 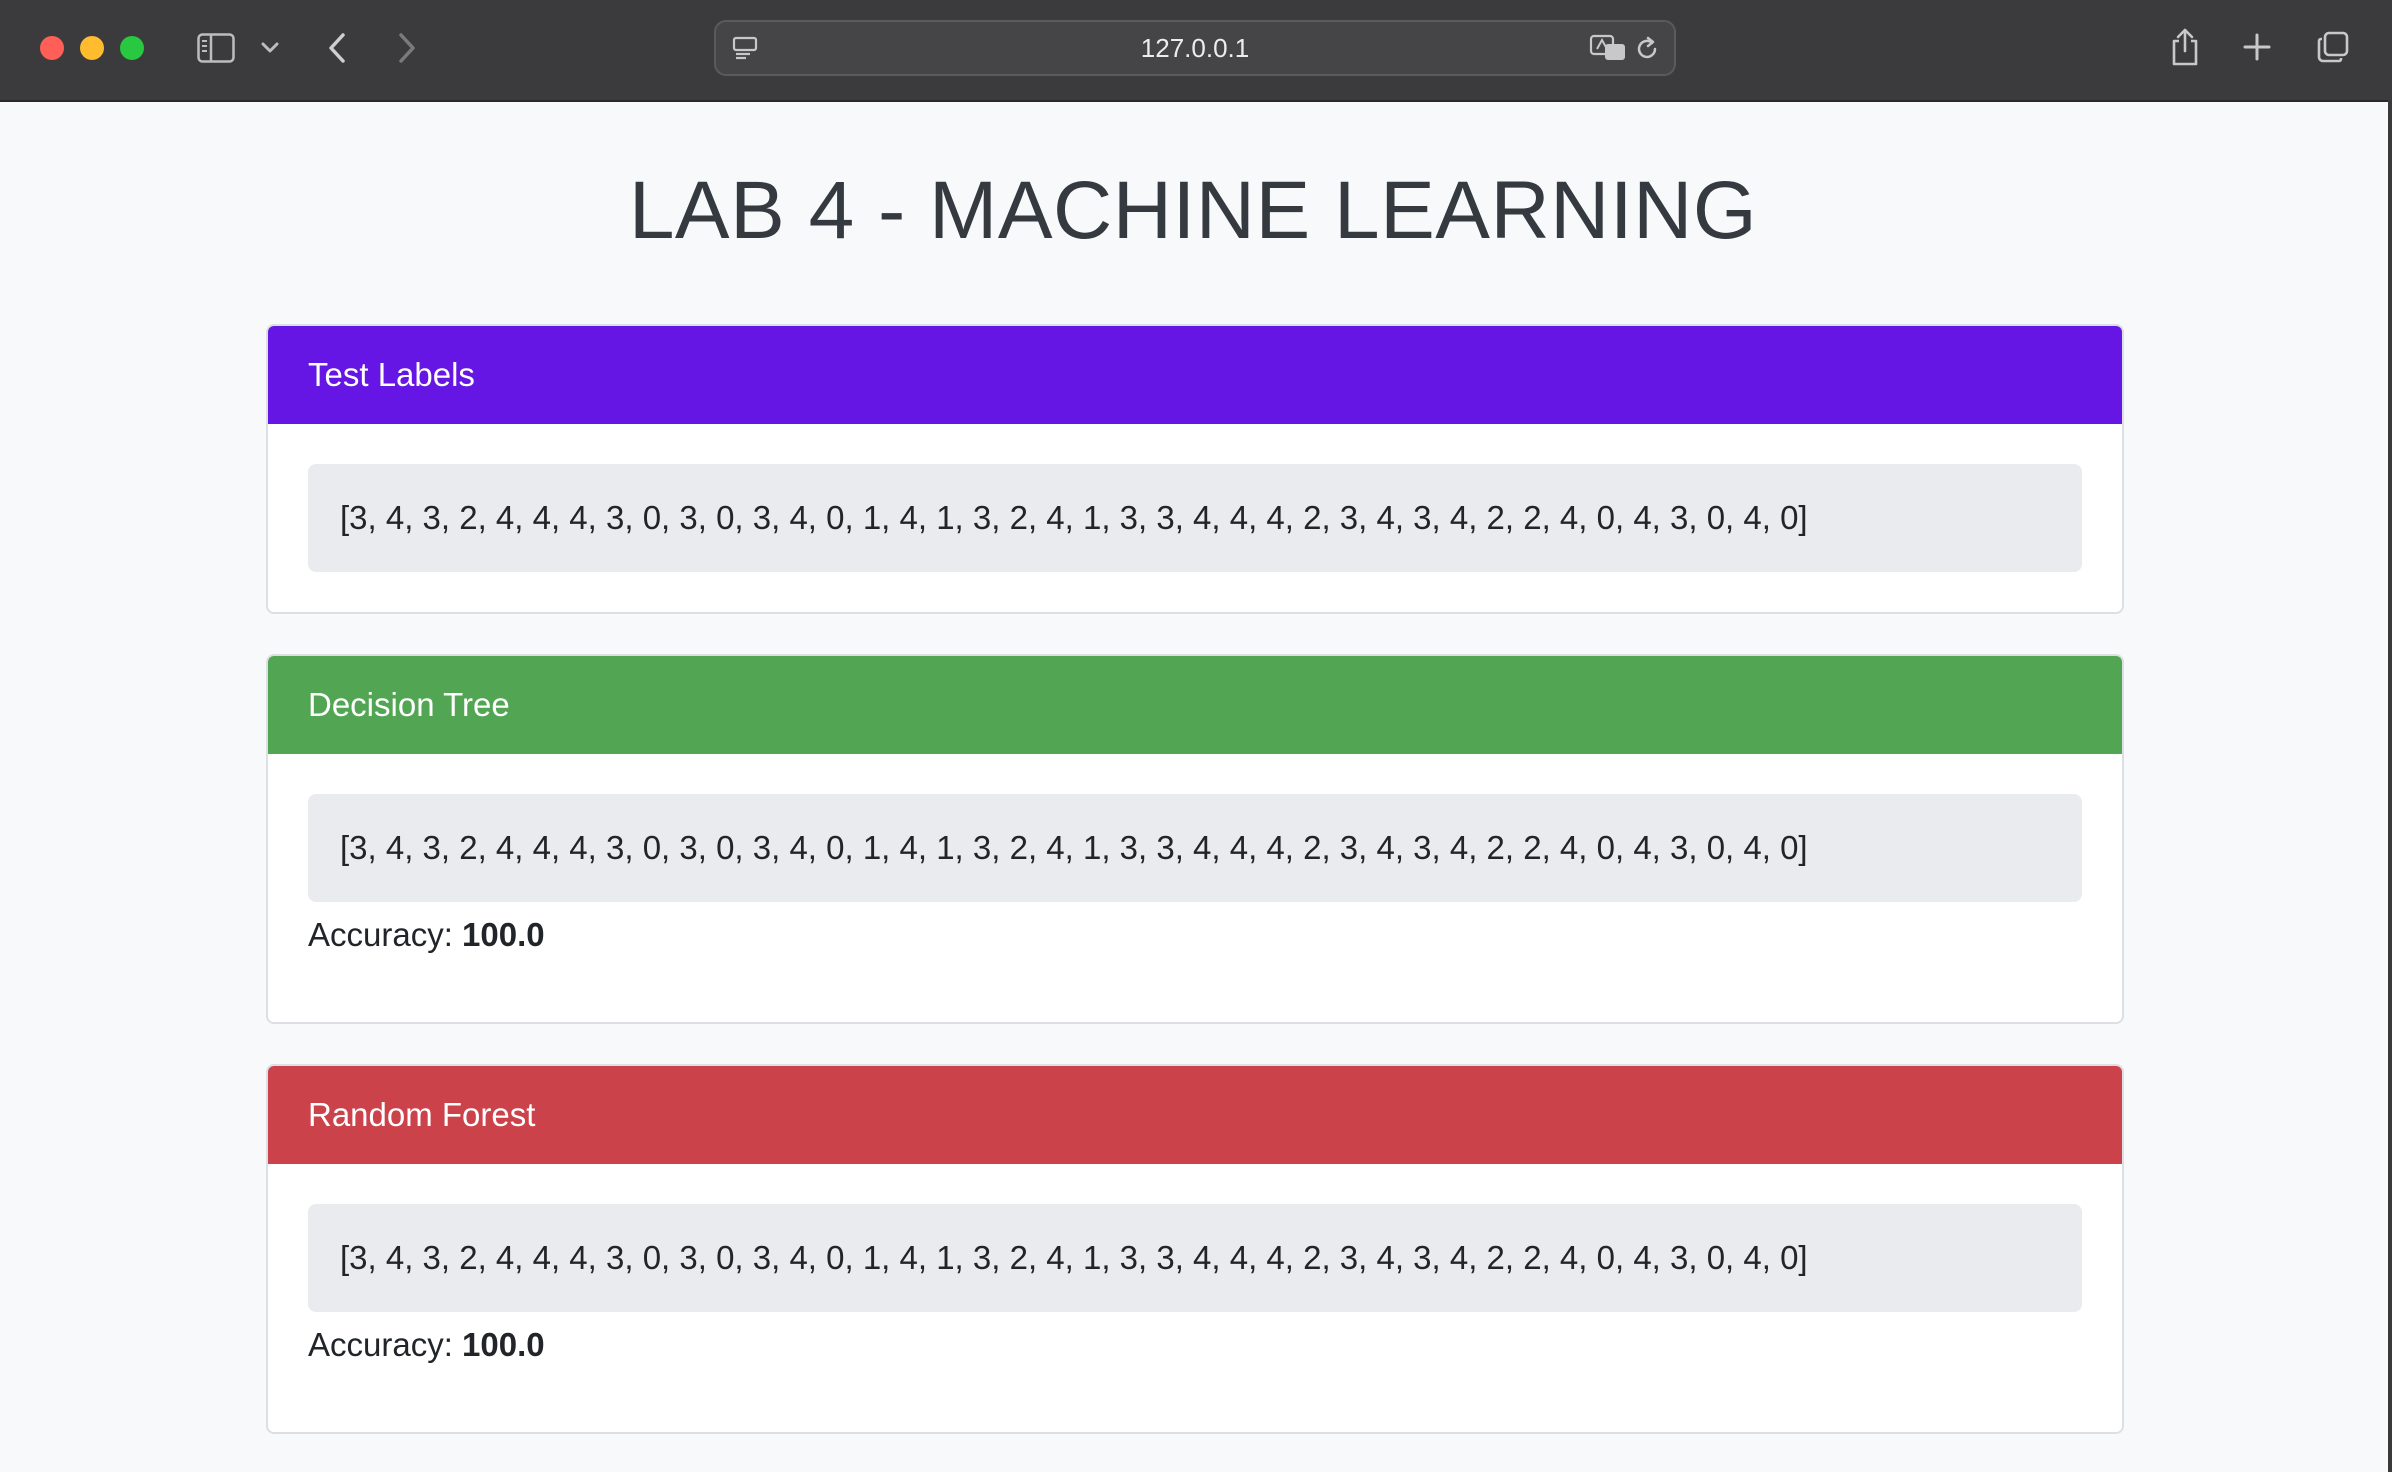 I want to click on zoom-window-button, so click(x=132, y=48).